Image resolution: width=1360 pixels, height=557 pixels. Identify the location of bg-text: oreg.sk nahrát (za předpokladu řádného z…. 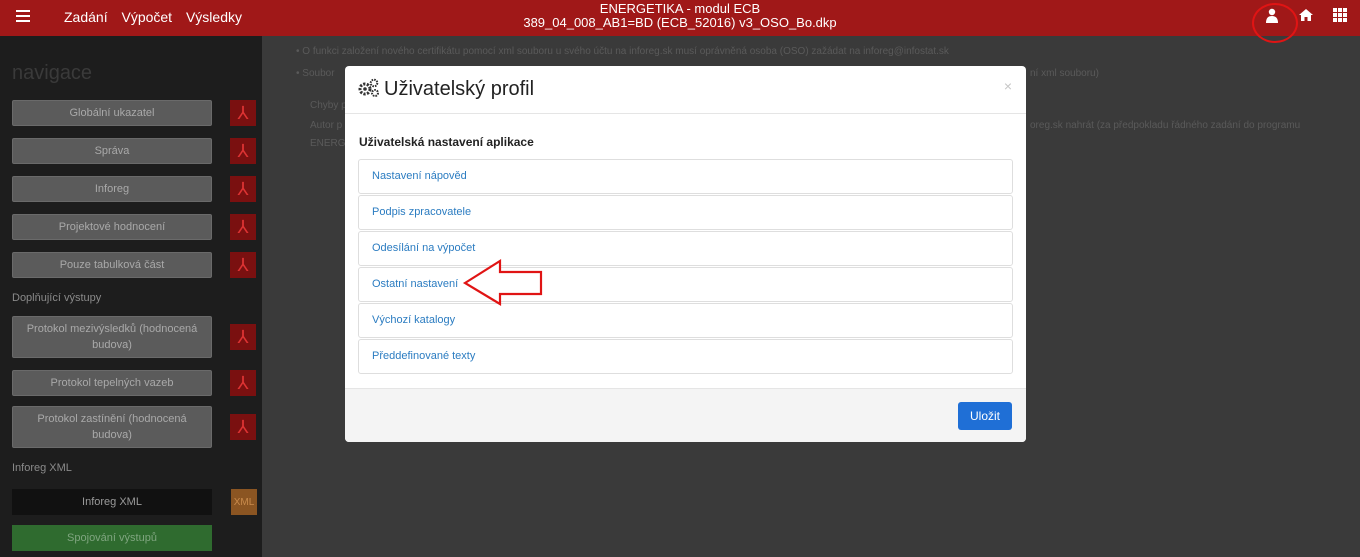
(1165, 125).